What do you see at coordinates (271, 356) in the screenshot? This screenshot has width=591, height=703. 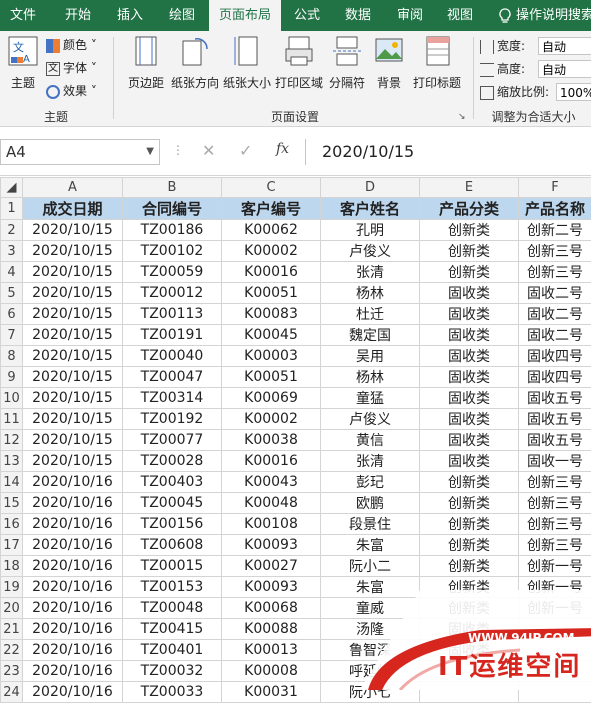 I see `table-cell: K00003` at bounding box center [271, 356].